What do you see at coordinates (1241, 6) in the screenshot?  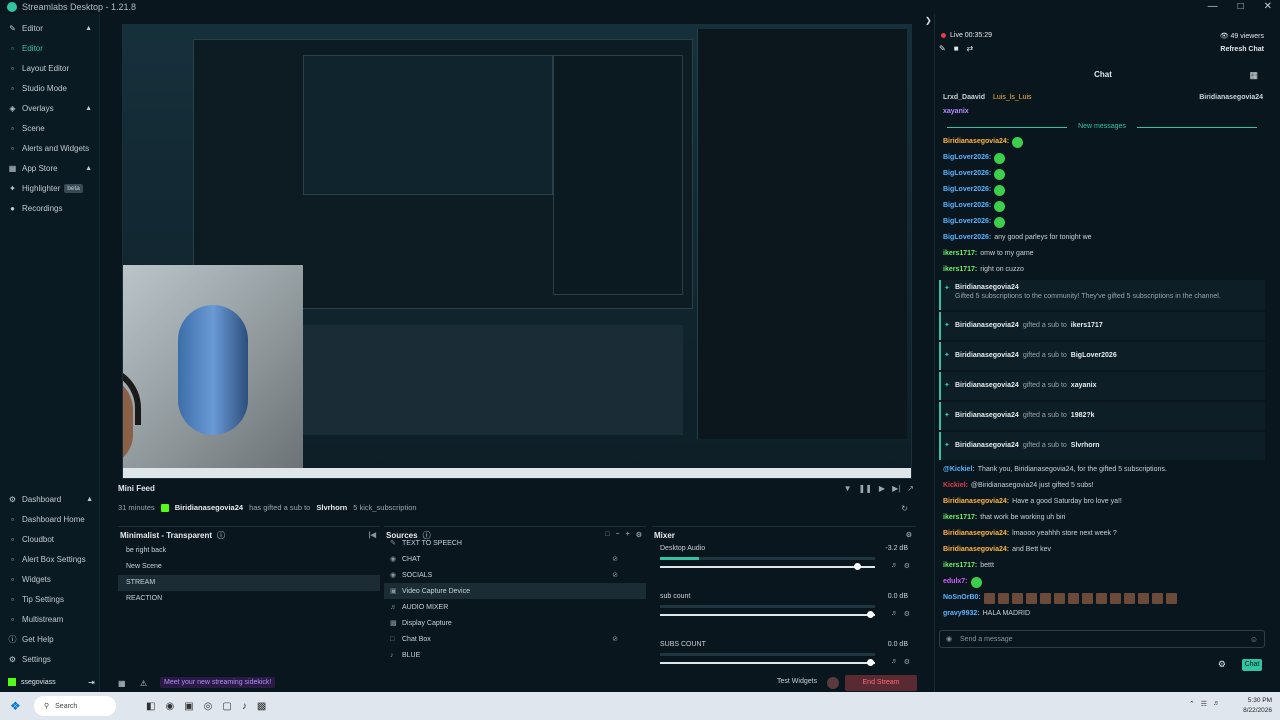 I see `maximize-icon: □` at bounding box center [1241, 6].